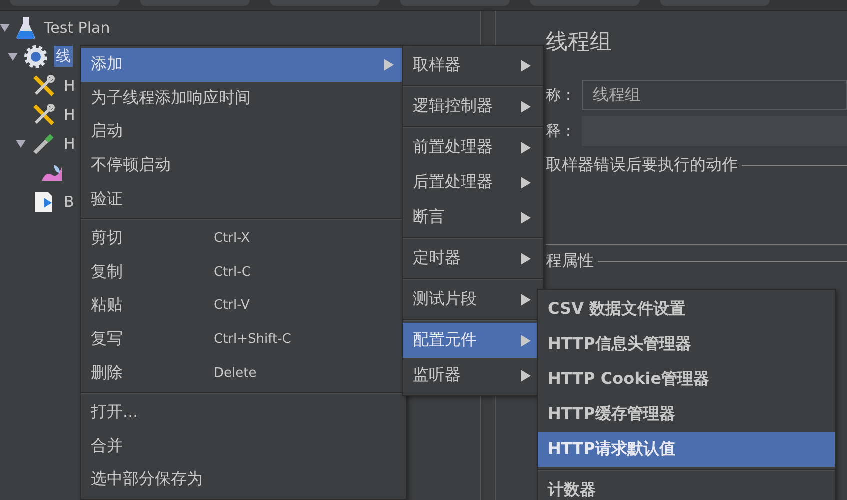  I want to click on dropper-icon, so click(44, 144).